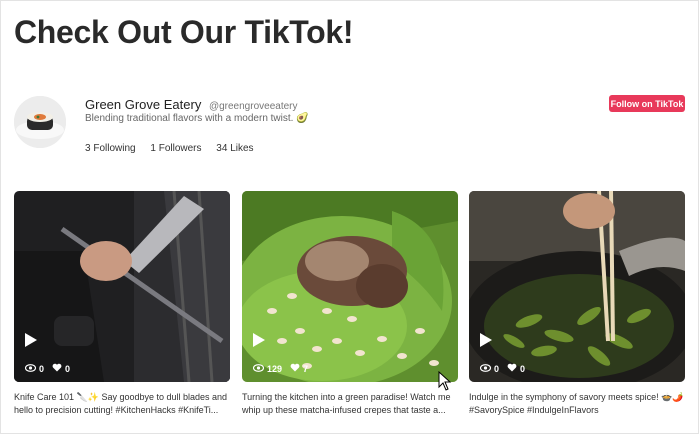  Describe the element at coordinates (253, 106) in the screenshot. I see `profile-handle: @greengroveeatery` at that location.